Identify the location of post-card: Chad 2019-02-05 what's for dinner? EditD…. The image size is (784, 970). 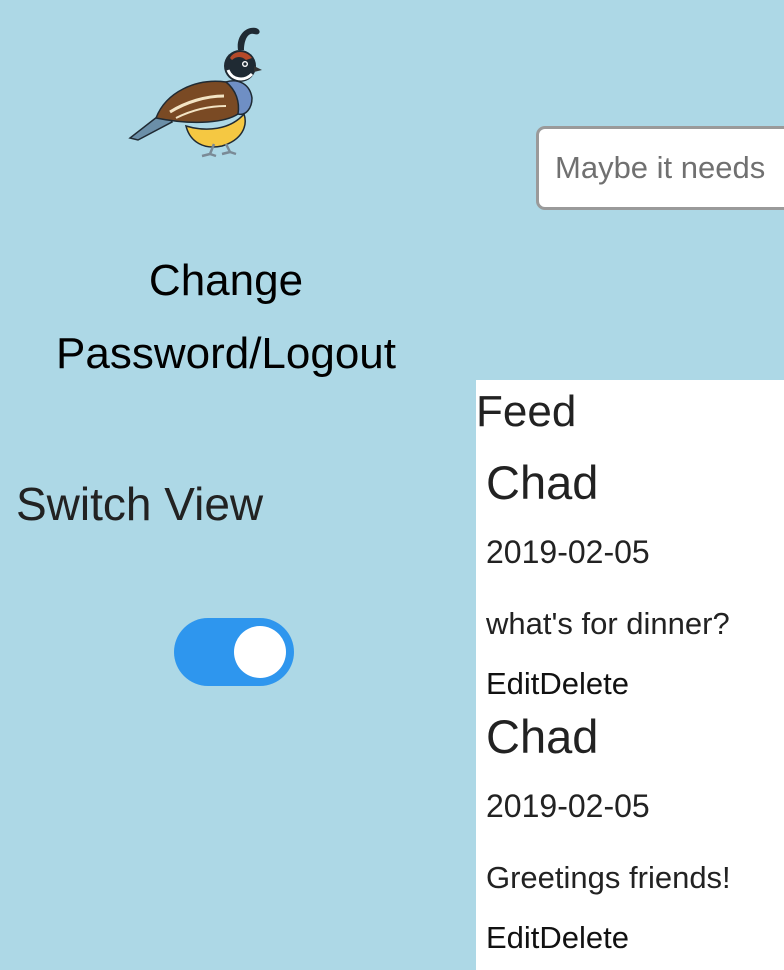
(630, 583).